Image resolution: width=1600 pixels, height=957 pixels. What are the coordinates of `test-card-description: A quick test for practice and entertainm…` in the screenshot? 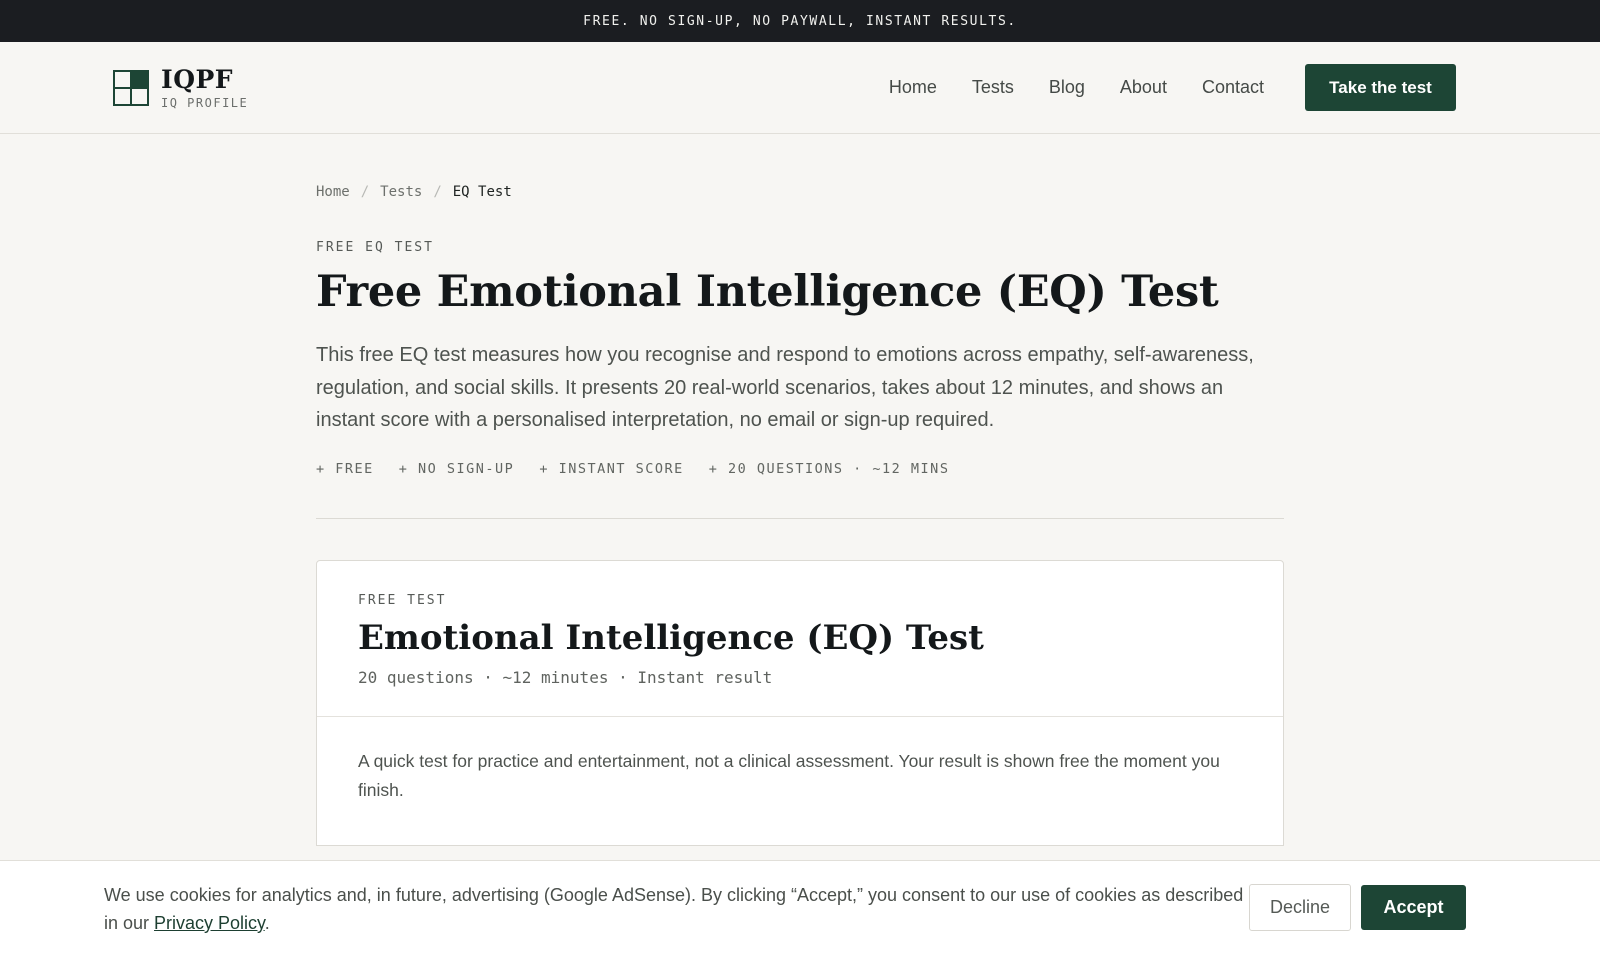 It's located at (789, 775).